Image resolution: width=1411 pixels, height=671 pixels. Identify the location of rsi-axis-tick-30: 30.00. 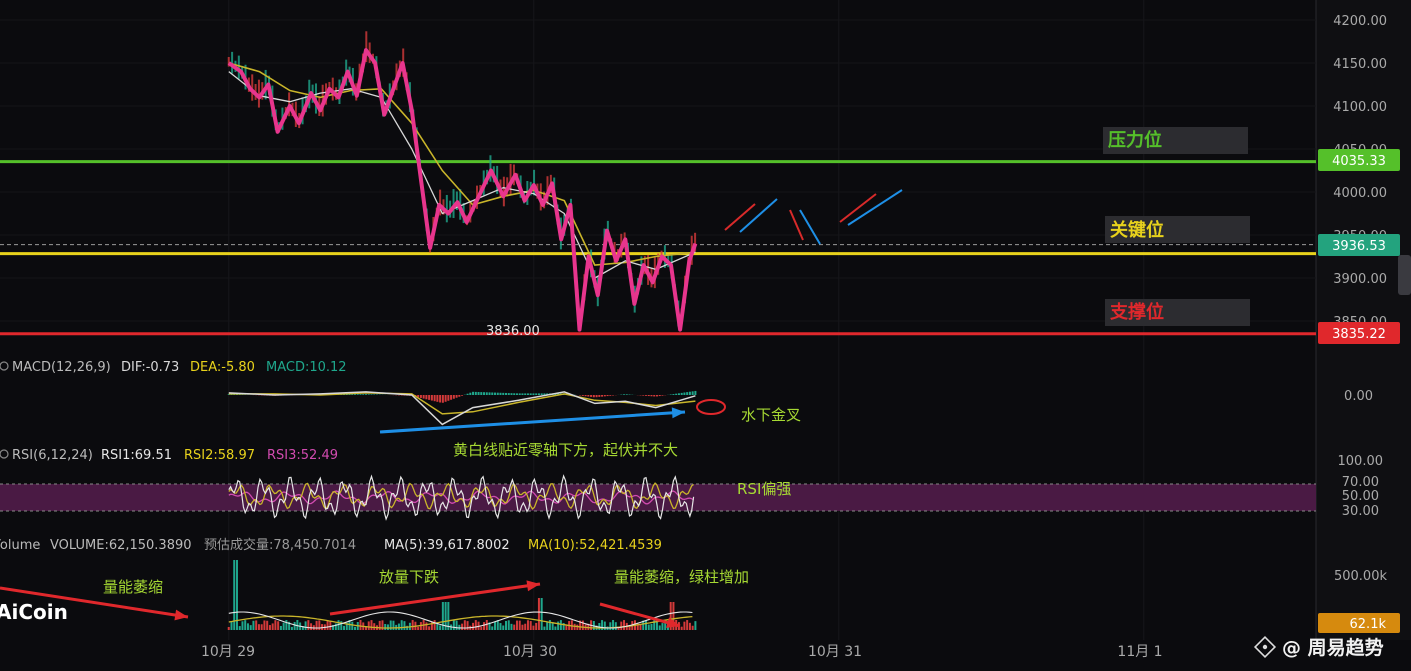
(1360, 511).